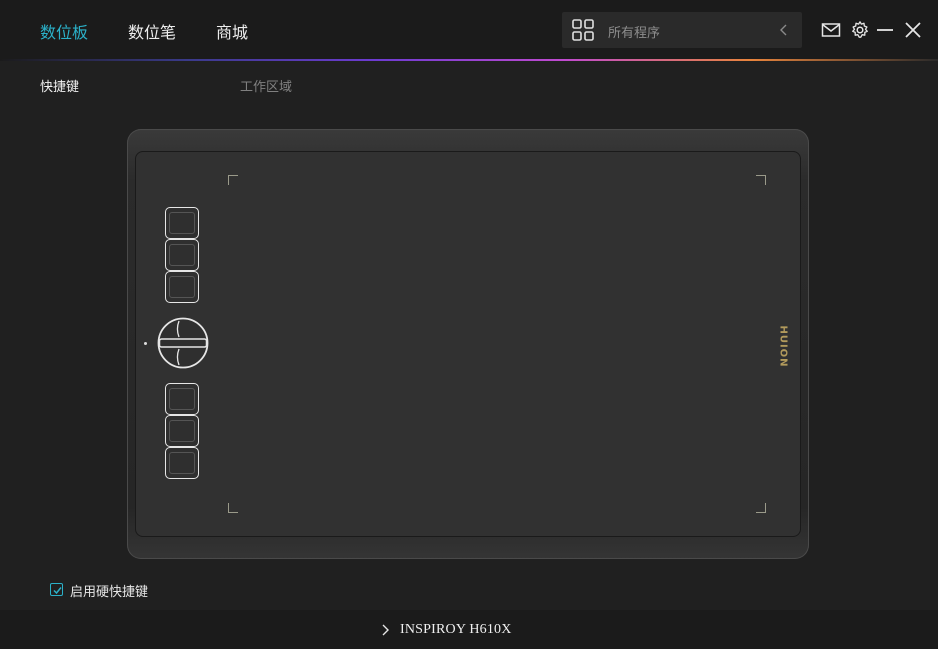  Describe the element at coordinates (109, 590) in the screenshot. I see `enable-hotkeys-label: 启用硬快捷键` at that location.